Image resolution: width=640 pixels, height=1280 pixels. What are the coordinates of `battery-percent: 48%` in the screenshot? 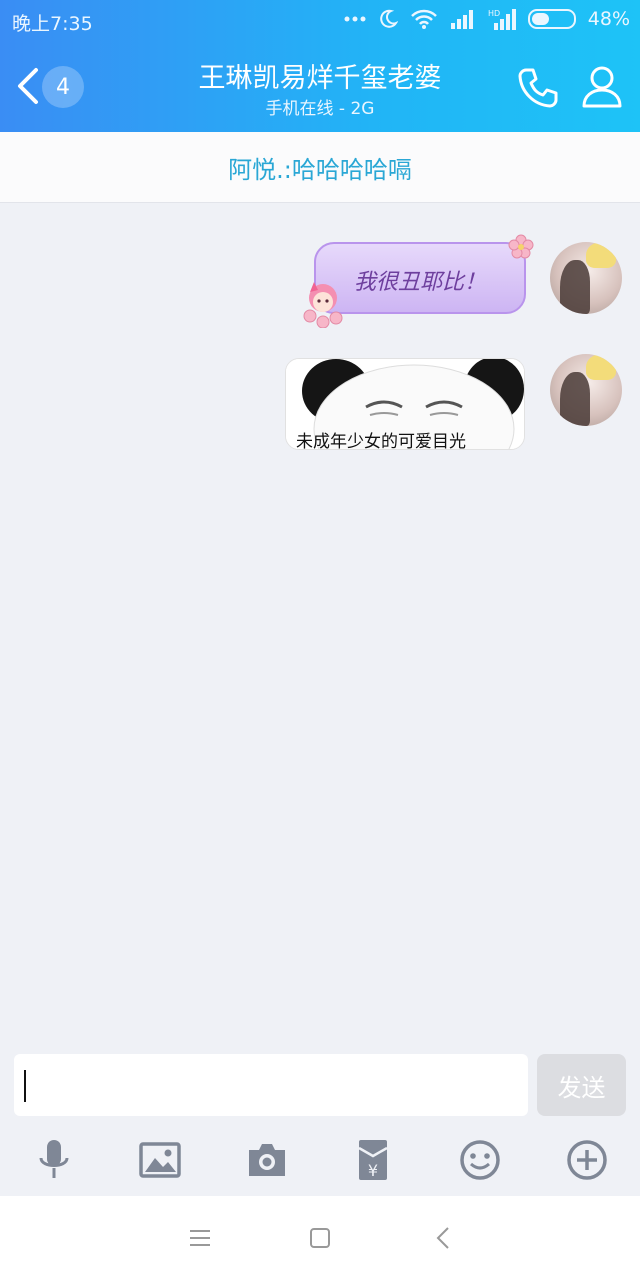 It's located at (608, 19).